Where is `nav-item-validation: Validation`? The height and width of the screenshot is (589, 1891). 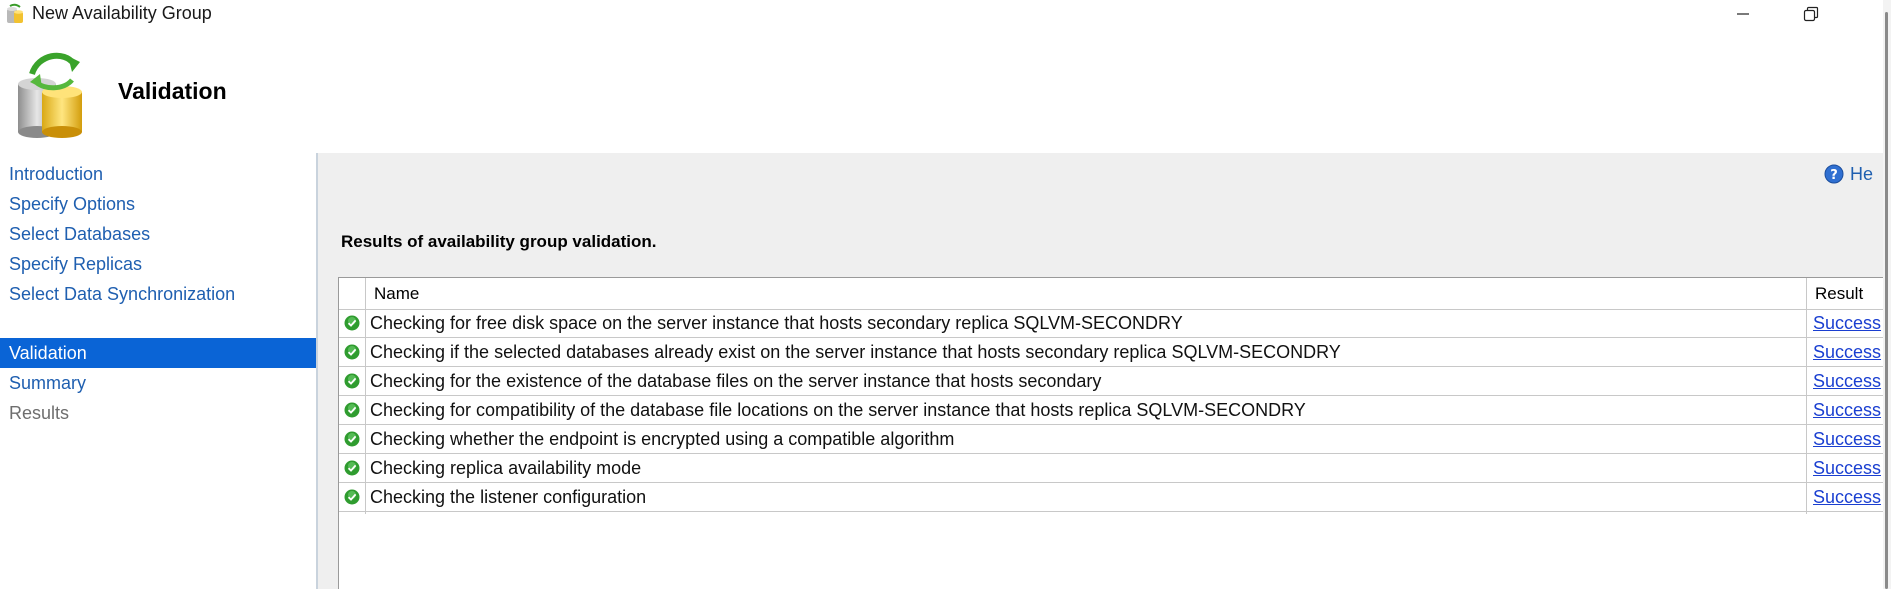 nav-item-validation: Validation is located at coordinates (158, 353).